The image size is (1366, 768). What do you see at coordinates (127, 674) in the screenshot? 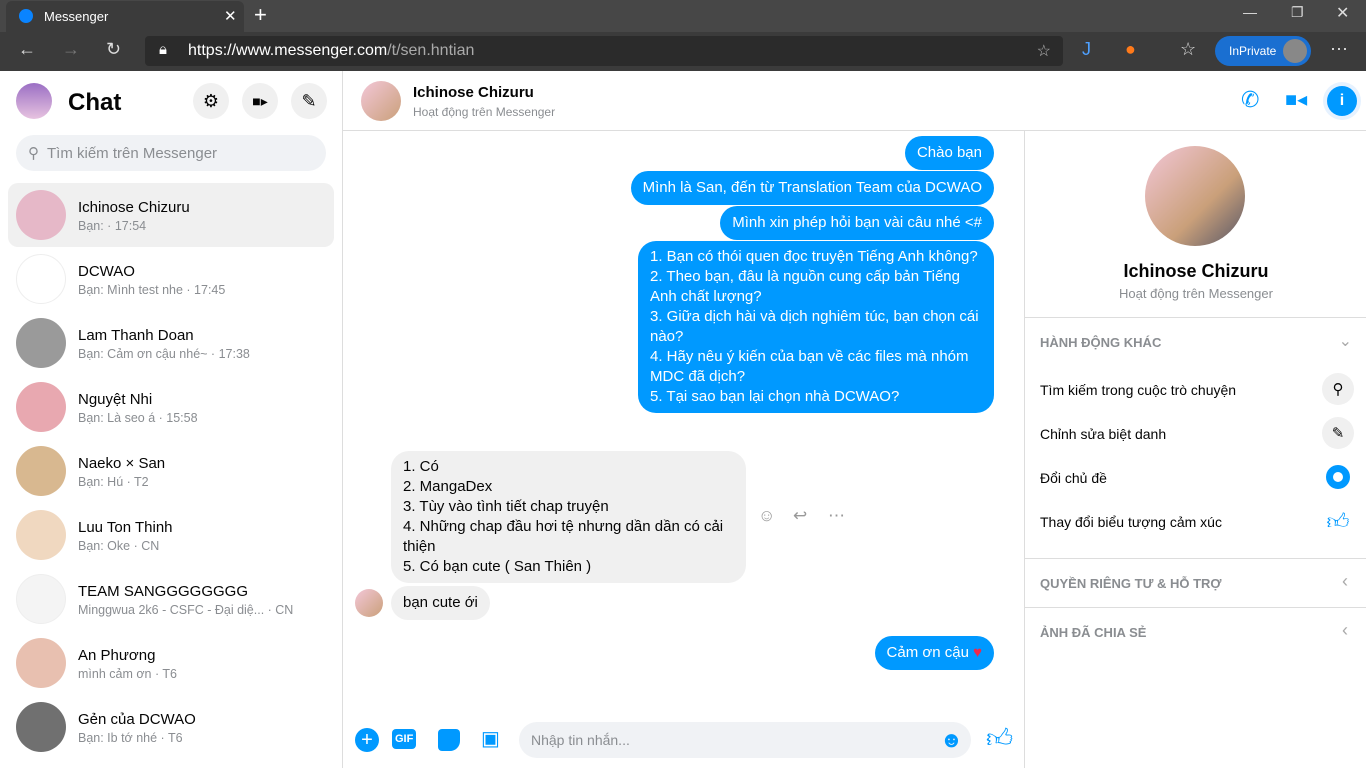
I see `conversation-preview: mình cảm ơn · T6` at bounding box center [127, 674].